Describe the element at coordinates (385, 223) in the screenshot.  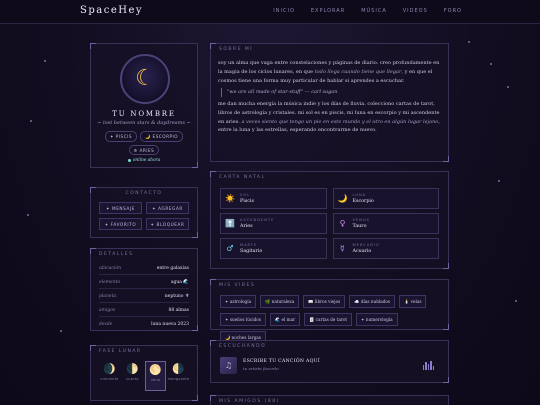
I see `placement-venus: ♀ VENUS Tauro` at that location.